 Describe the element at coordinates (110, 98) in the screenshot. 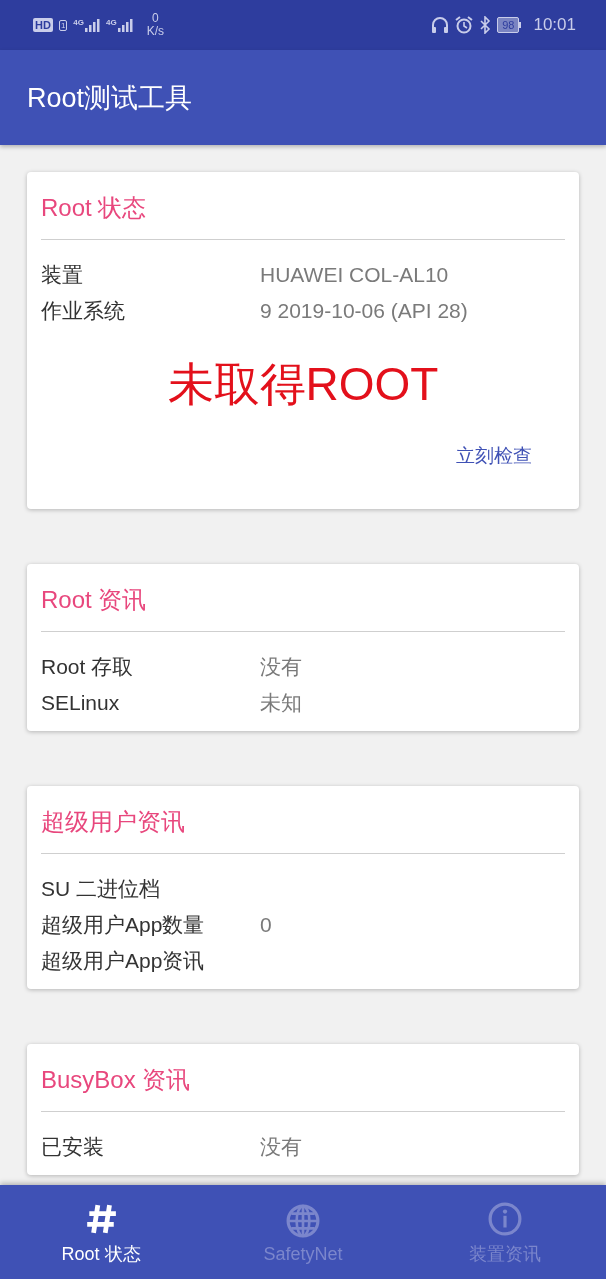

I see `app-title: Root测试工具` at that location.